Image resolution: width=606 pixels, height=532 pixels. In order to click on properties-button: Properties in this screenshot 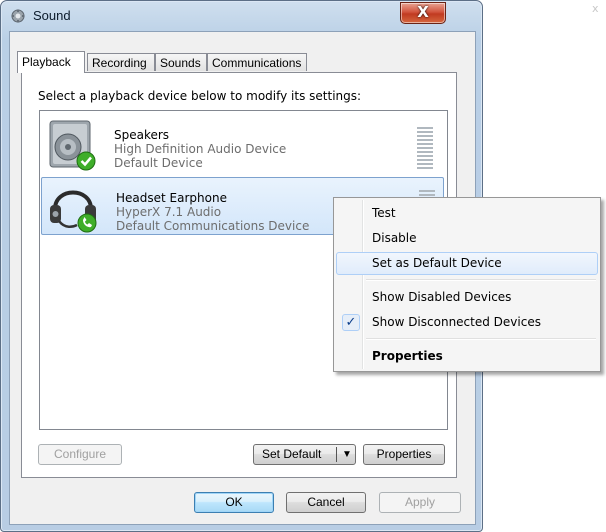, I will do `click(404, 454)`.